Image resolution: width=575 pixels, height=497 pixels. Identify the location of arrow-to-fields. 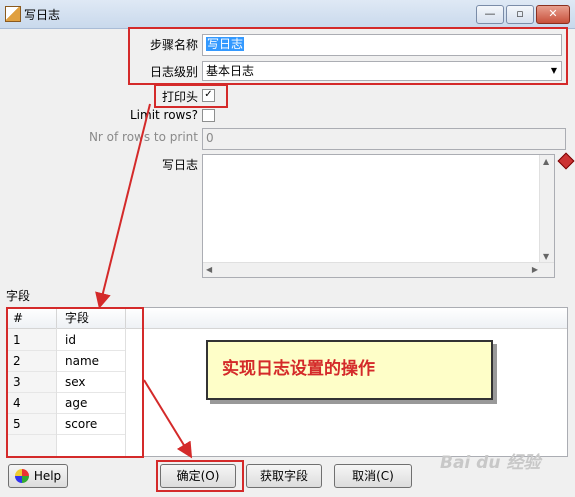
(123, 206).